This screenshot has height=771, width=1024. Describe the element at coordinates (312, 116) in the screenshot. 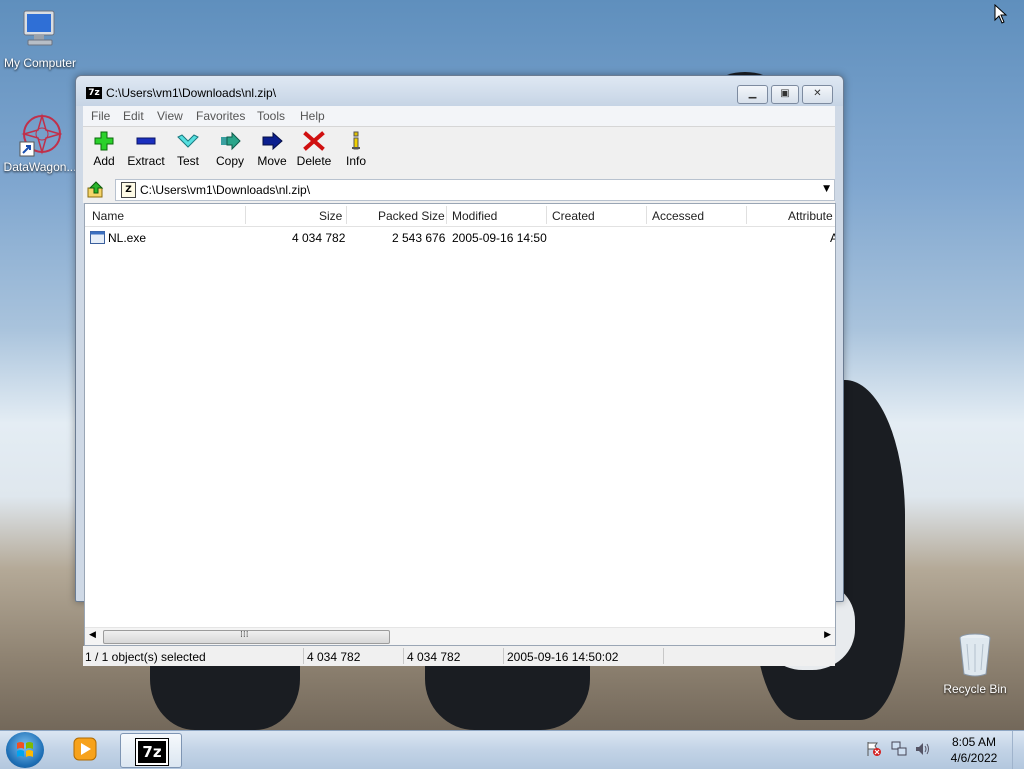

I see `menu-help: Help` at that location.